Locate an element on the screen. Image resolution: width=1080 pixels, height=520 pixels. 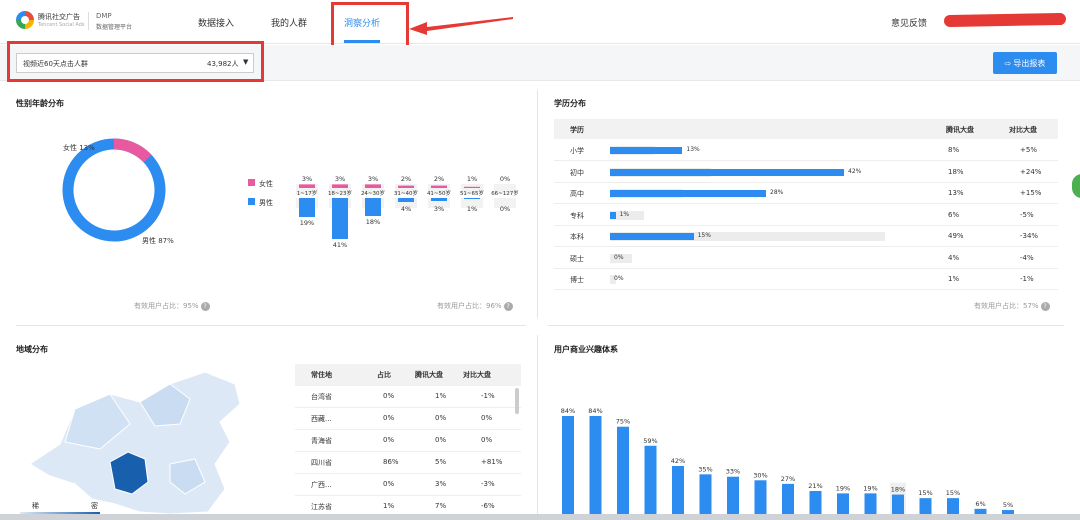
edu-market-value: 49% is located at coordinates (956, 236).